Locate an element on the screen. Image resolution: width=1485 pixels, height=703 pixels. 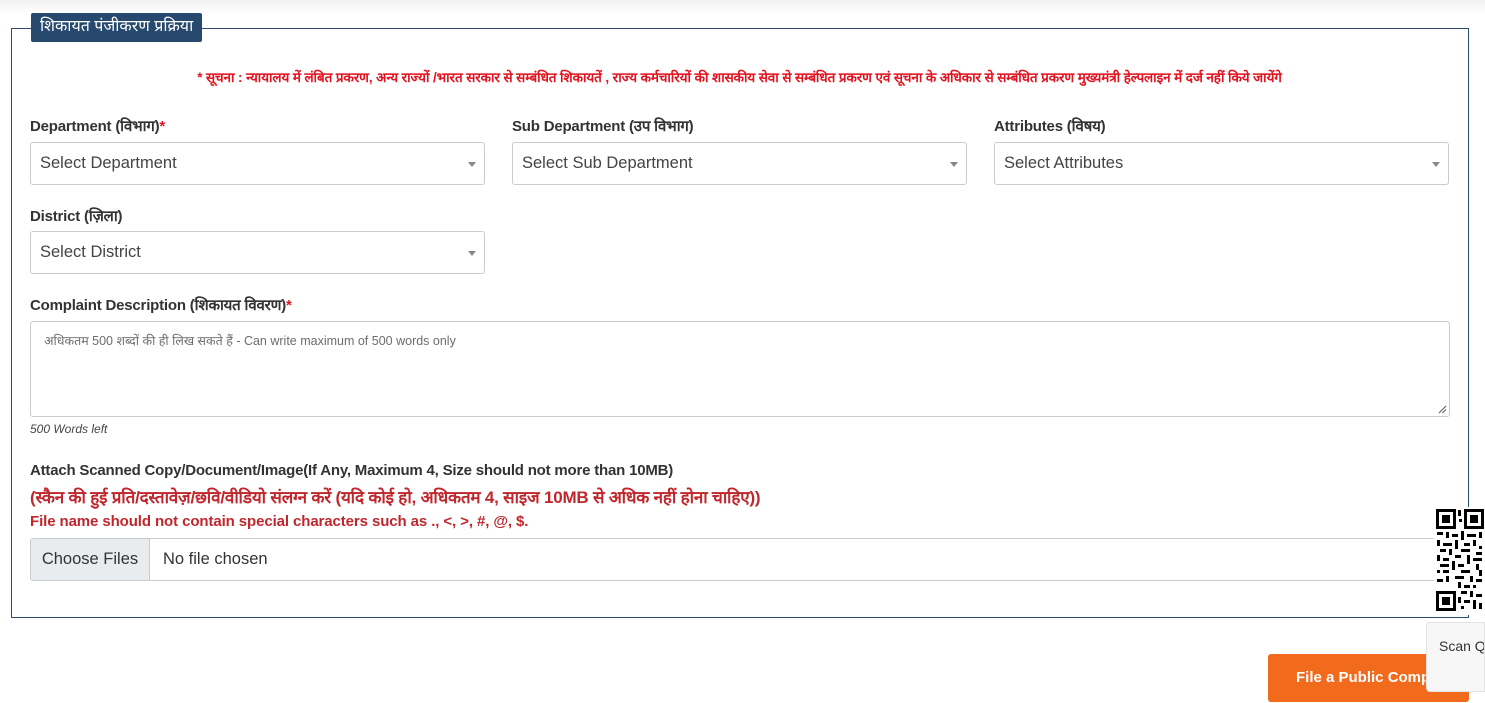
page-top-edge is located at coordinates (742, 7).